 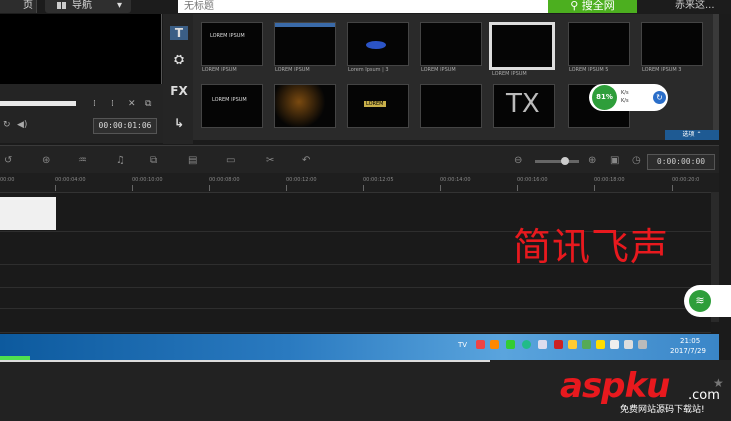 I want to click on tray-volume-icon, so click(x=642, y=344).